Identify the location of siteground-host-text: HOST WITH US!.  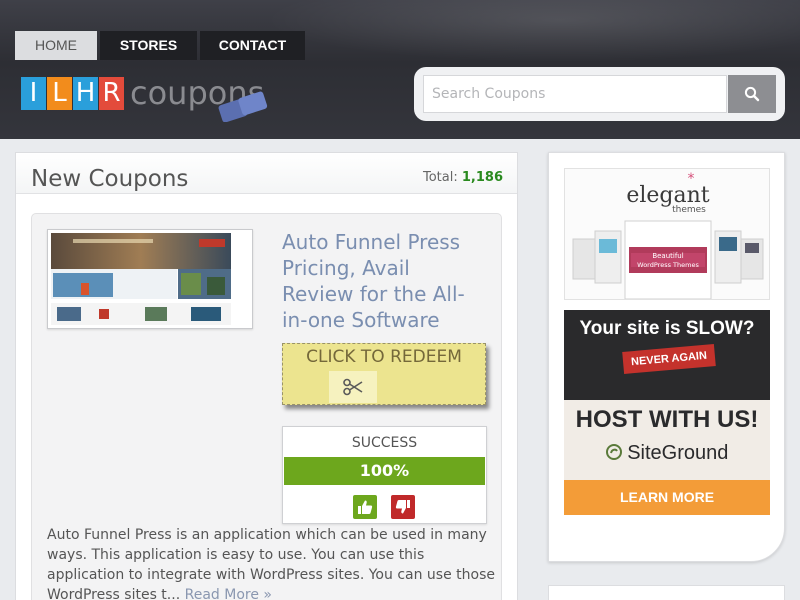
(667, 419).